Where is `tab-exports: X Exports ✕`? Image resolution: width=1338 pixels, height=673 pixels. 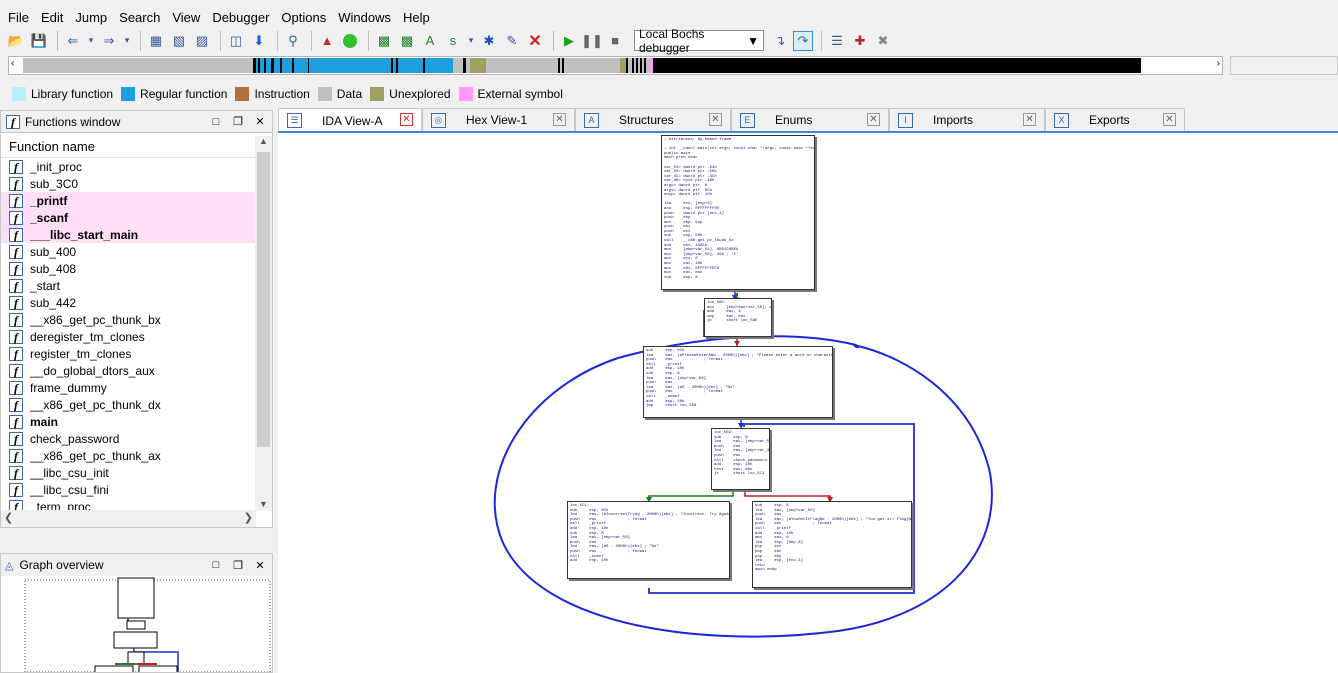 tab-exports: X Exports ✕ is located at coordinates (1115, 119).